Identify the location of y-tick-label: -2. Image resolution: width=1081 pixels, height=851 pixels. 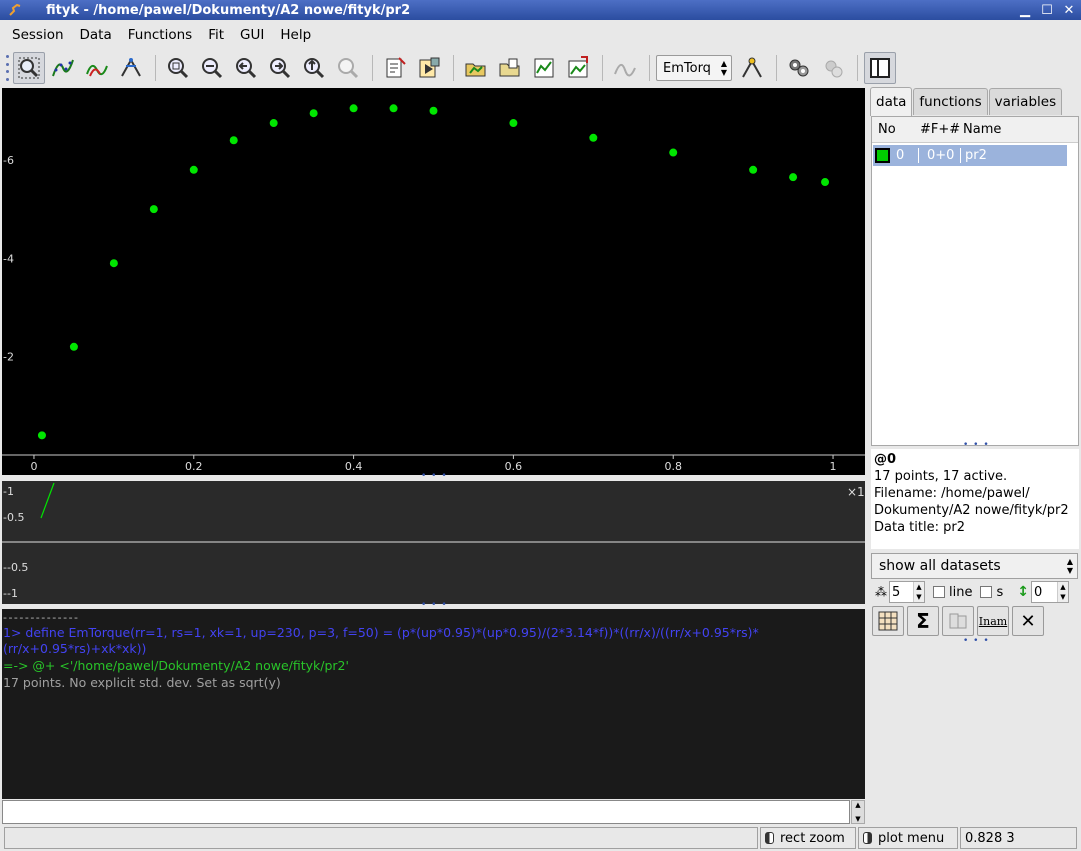
(8, 357).